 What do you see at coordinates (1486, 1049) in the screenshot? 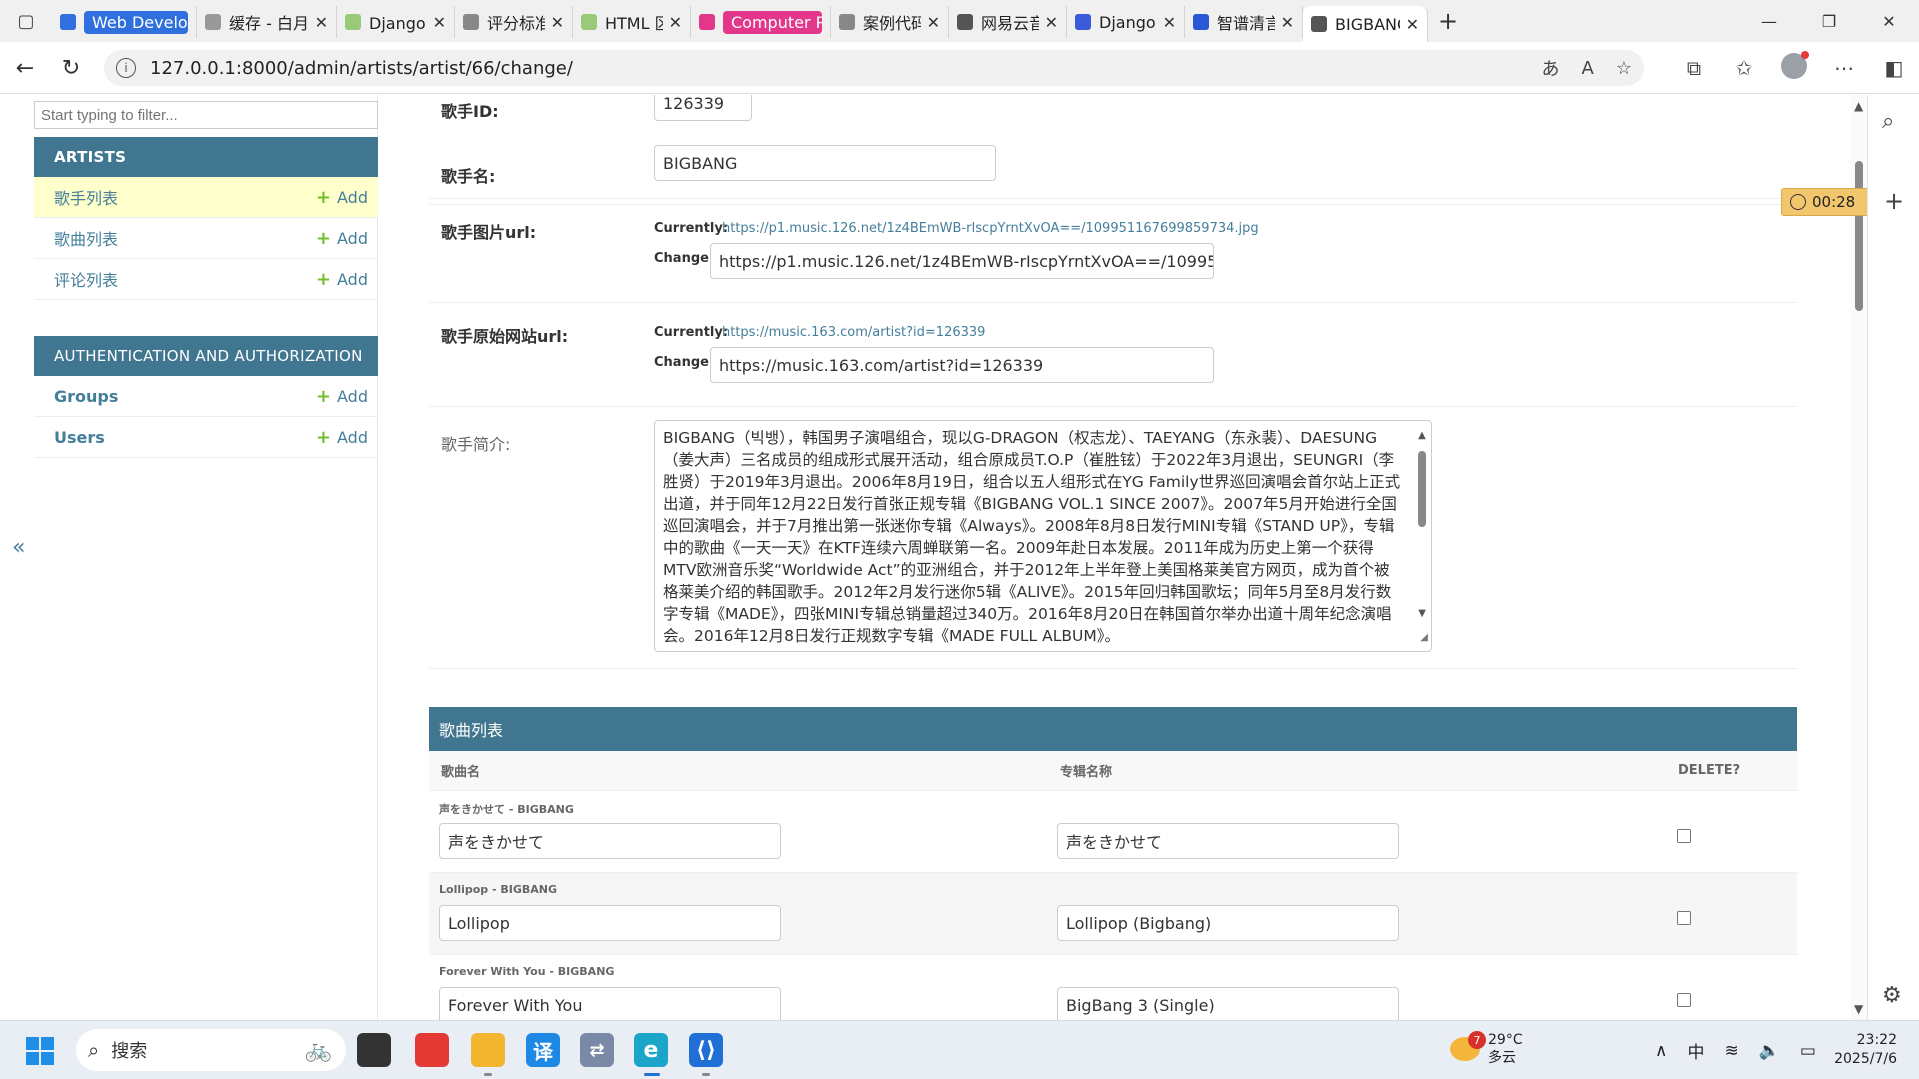
I see `weather-widget: 7 29°C 多云` at bounding box center [1486, 1049].